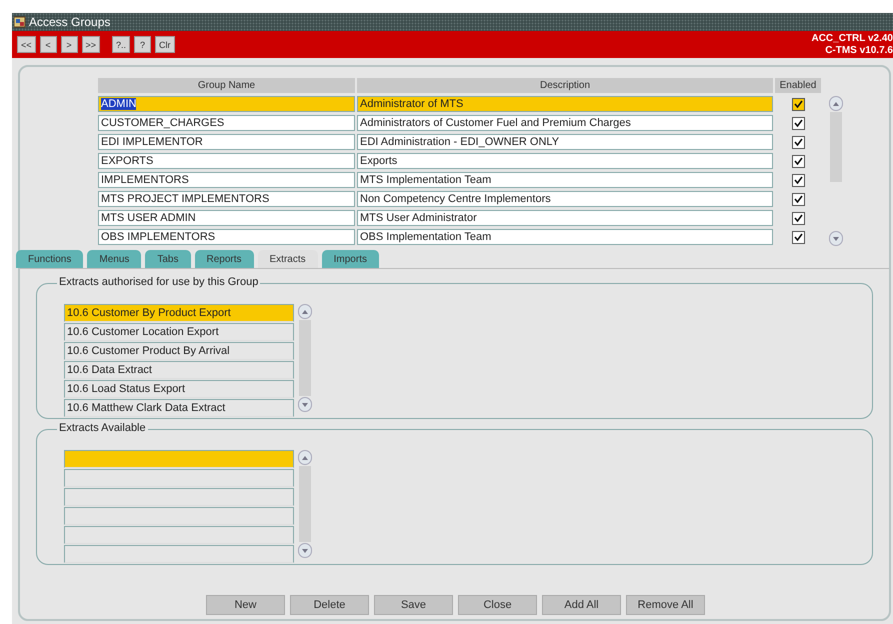 The image size is (893, 624). I want to click on tab: Imports, so click(350, 259).